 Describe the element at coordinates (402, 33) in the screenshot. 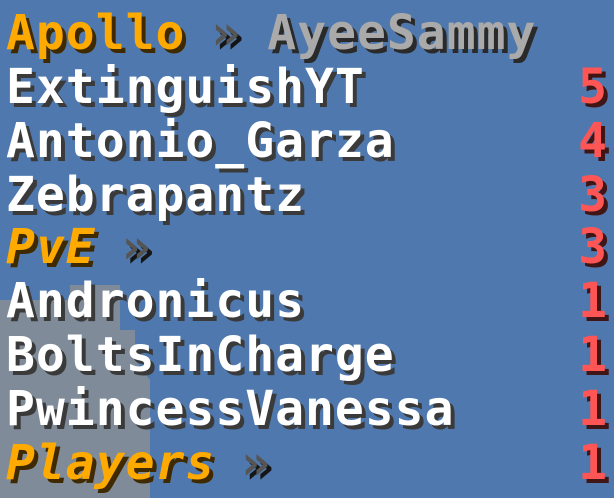

I see `player-name: AyeeSammy` at that location.